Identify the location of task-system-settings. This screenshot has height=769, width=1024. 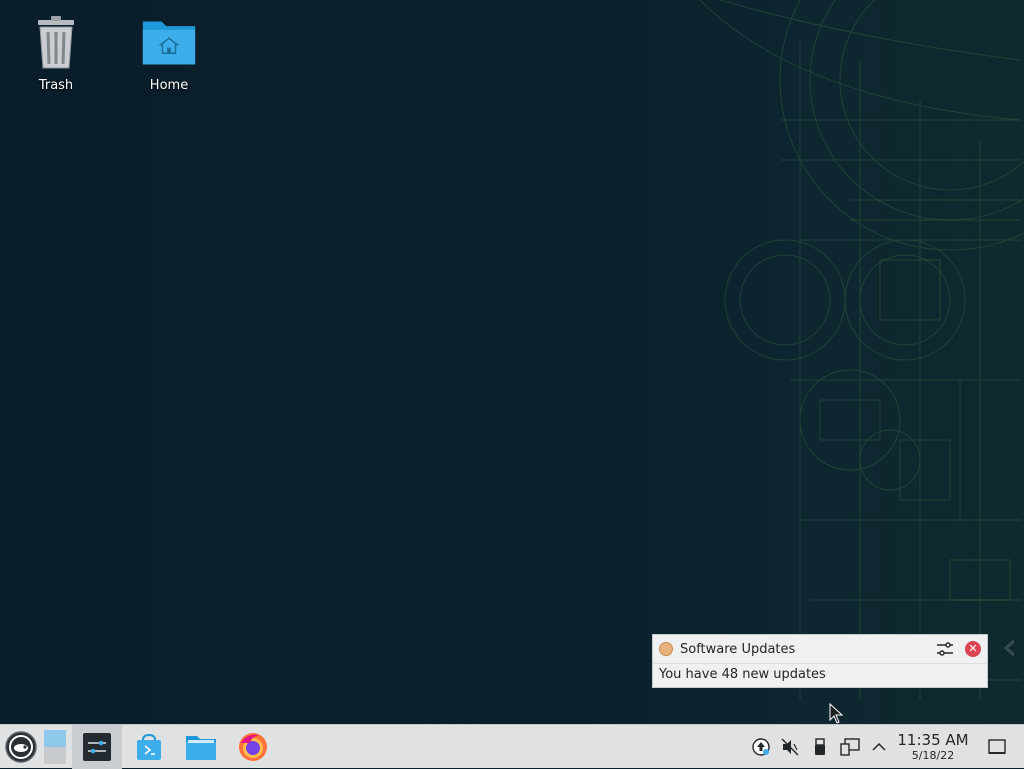
(97, 747).